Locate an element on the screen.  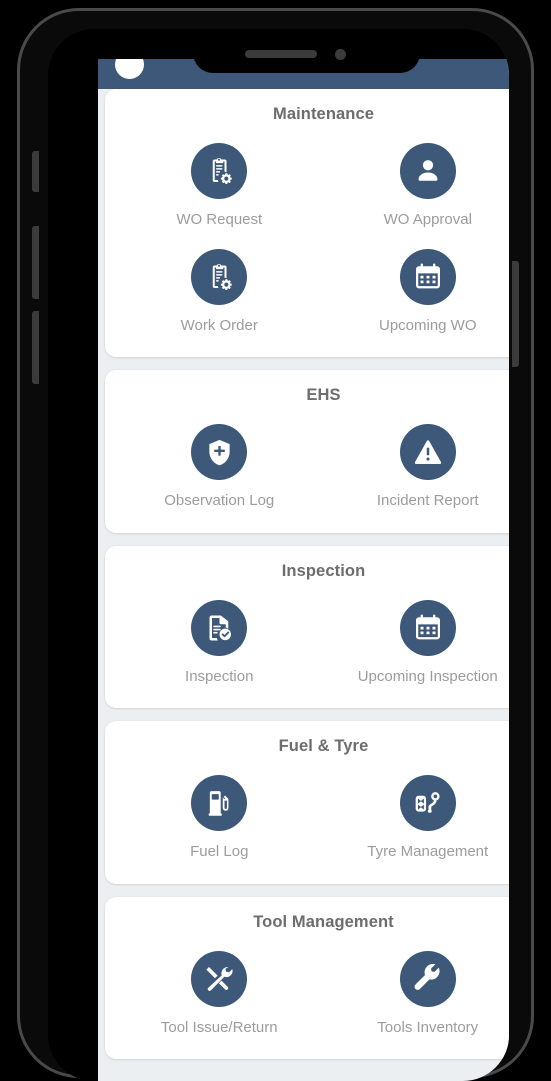
section-title: Fuel & Tyre is located at coordinates (323, 746).